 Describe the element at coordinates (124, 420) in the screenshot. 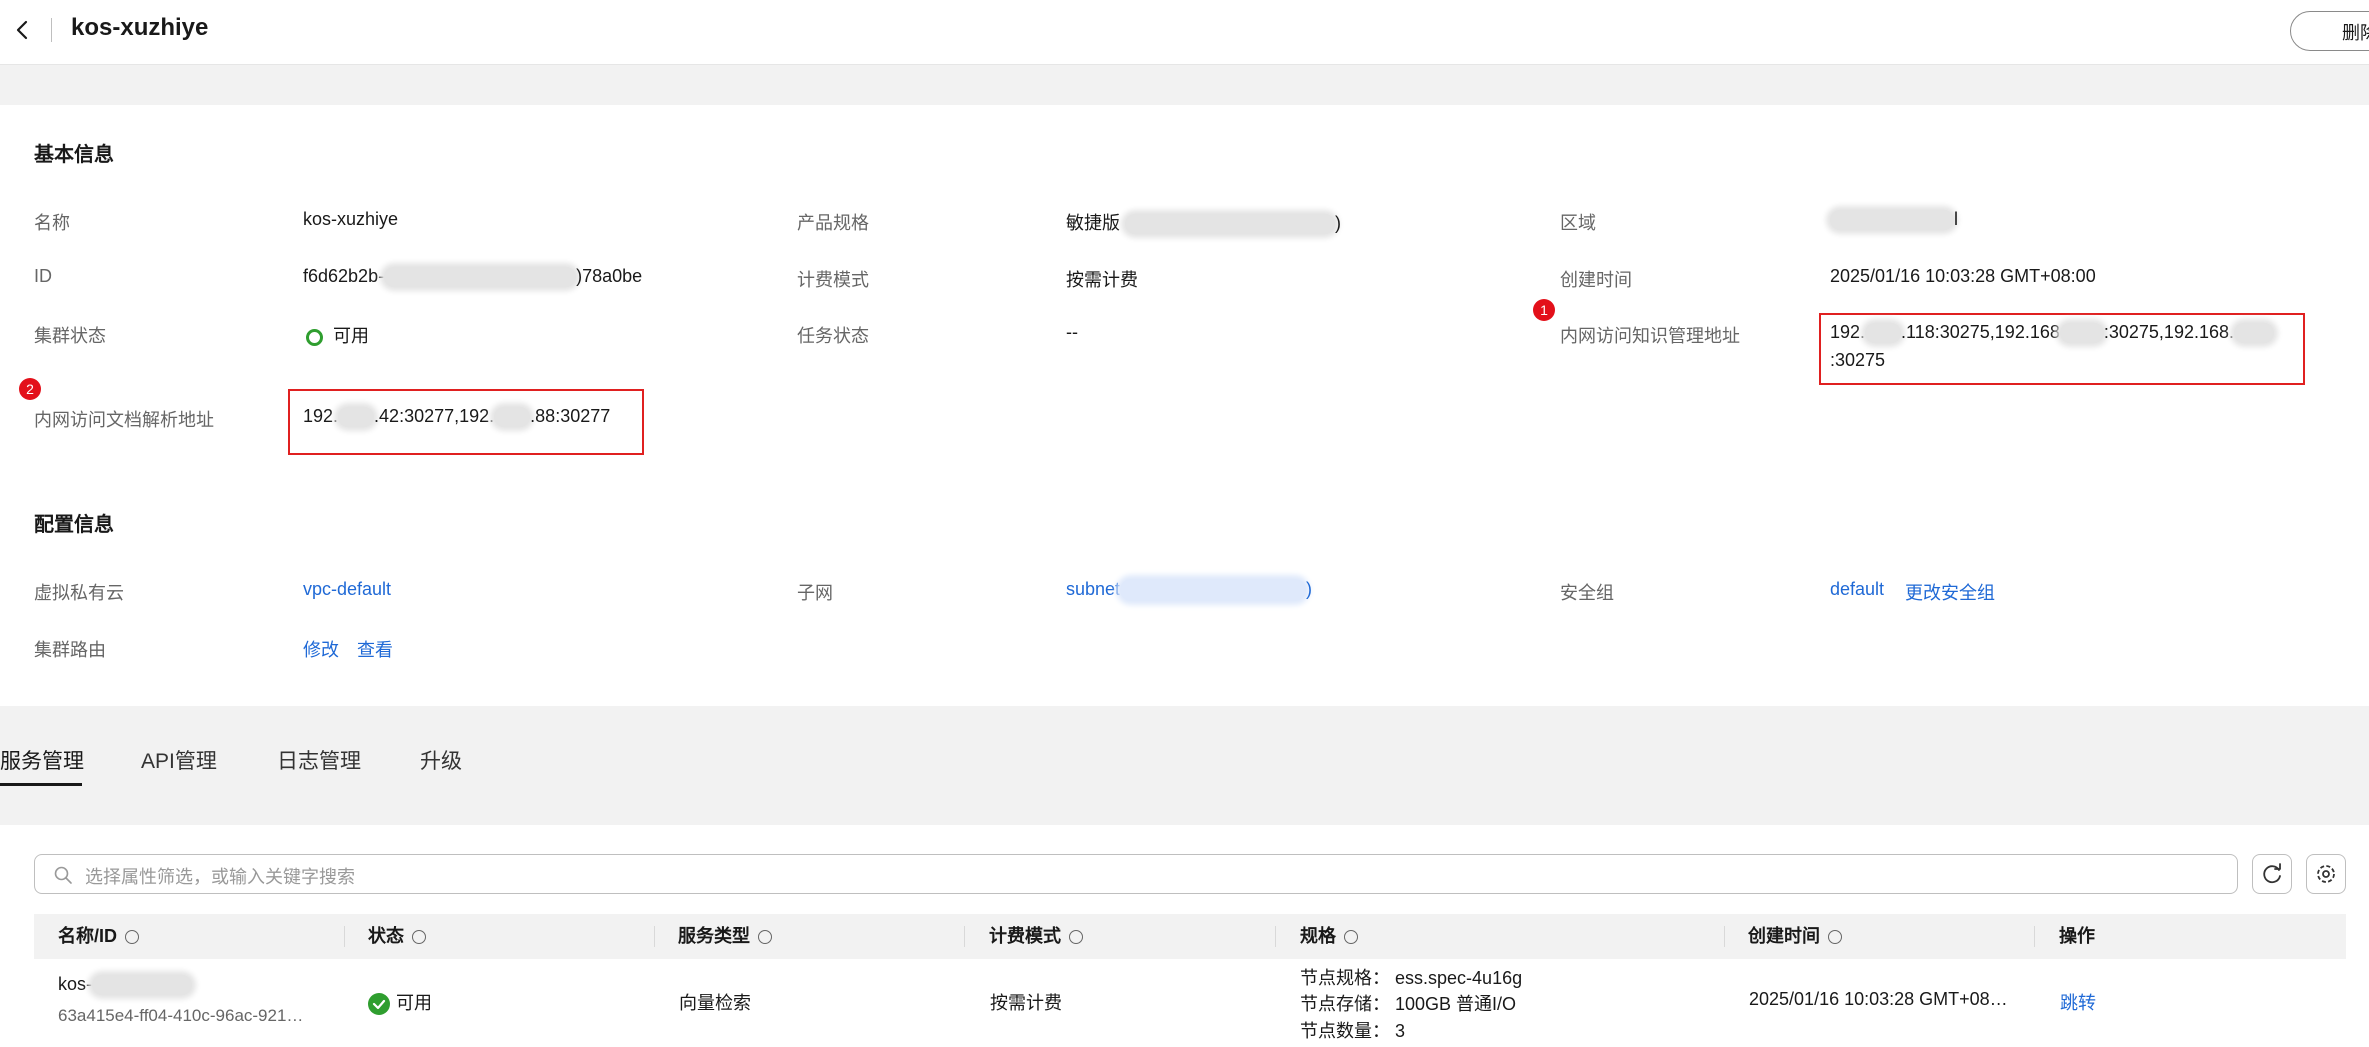

I see `doc-parse-address-label: 内网访问文档解析地址` at that location.